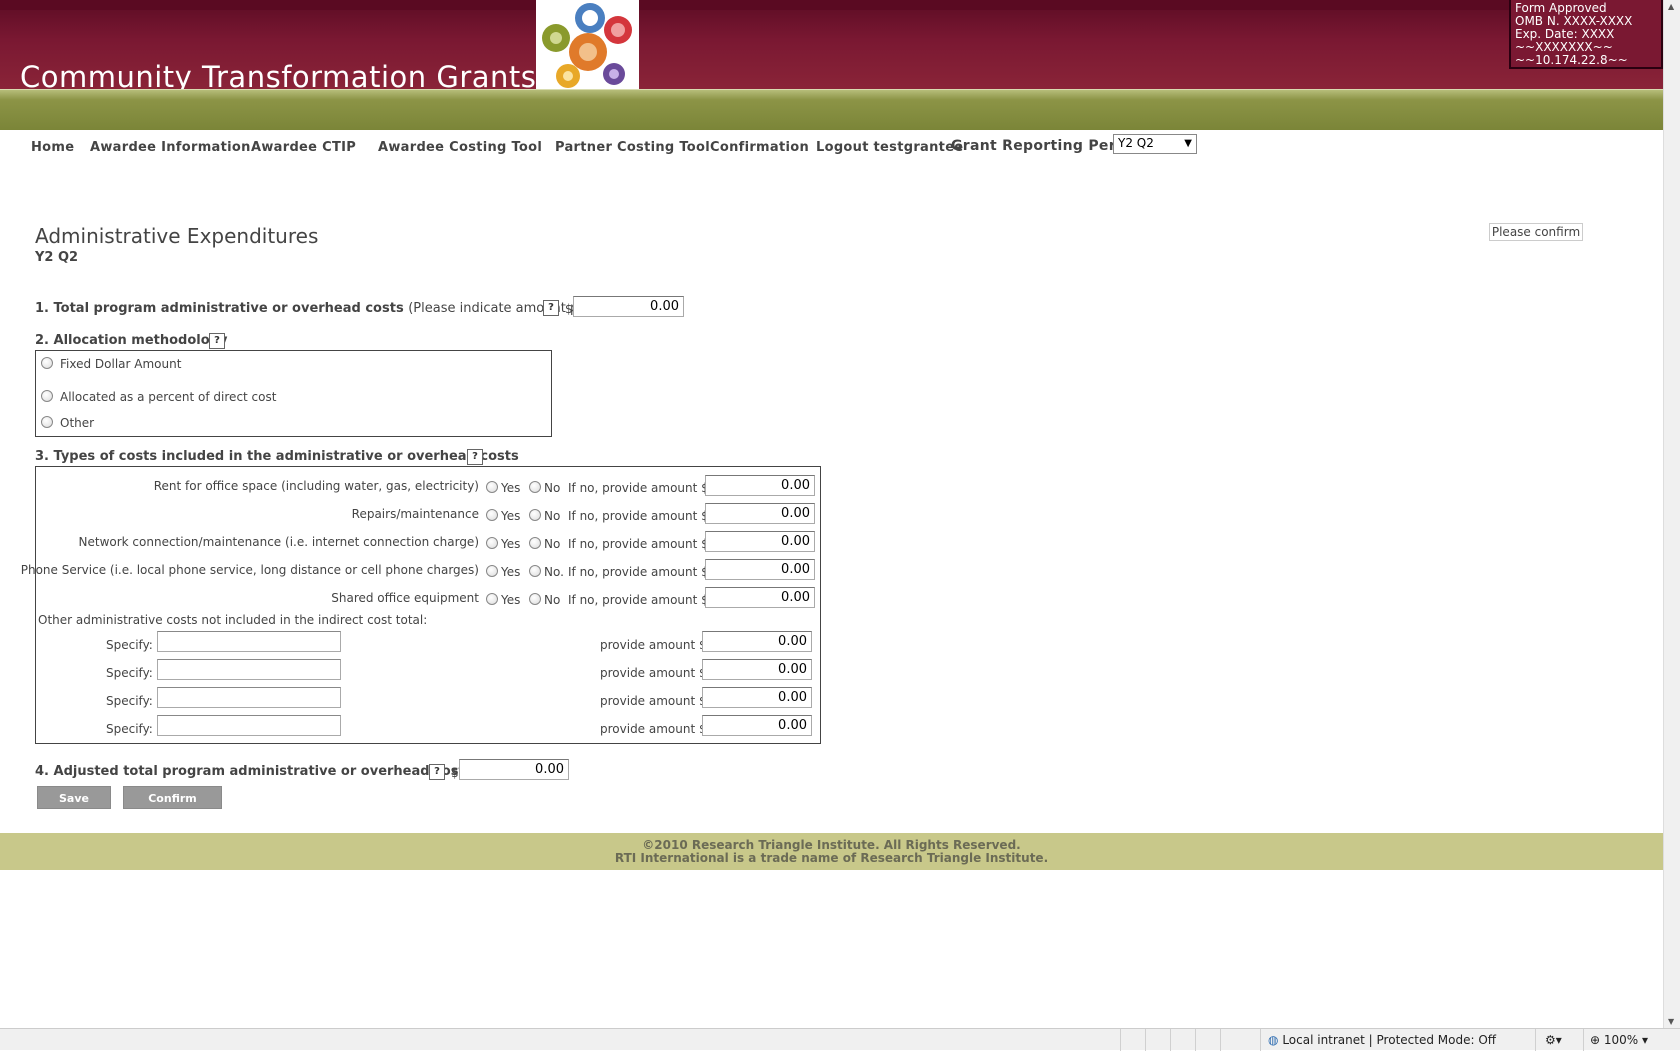 This screenshot has height=1051, width=1680. Describe the element at coordinates (535, 487) in the screenshot. I see `cost-rent-no-radio` at that location.